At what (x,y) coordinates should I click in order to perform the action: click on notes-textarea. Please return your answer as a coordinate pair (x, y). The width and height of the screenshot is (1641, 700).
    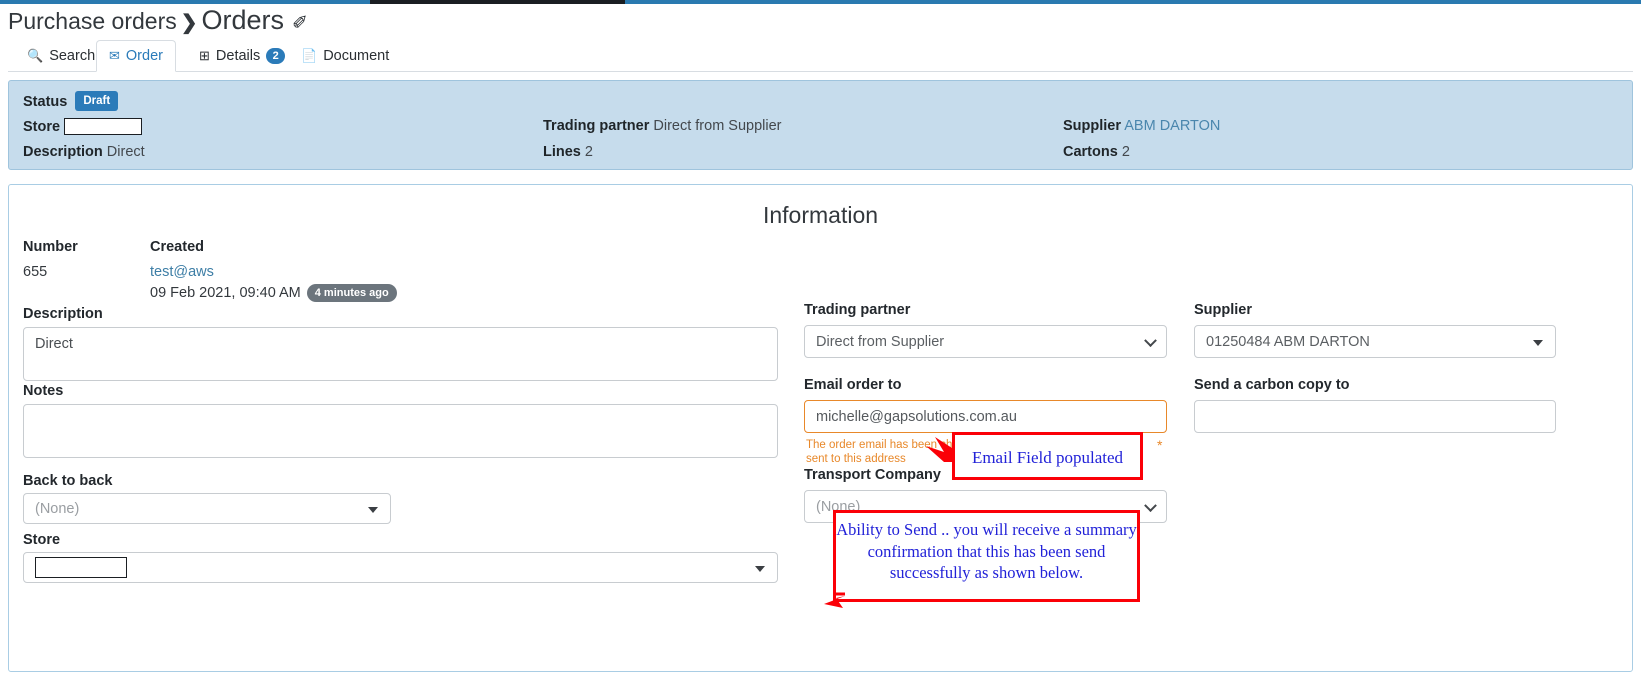
    Looking at the image, I should click on (400, 431).